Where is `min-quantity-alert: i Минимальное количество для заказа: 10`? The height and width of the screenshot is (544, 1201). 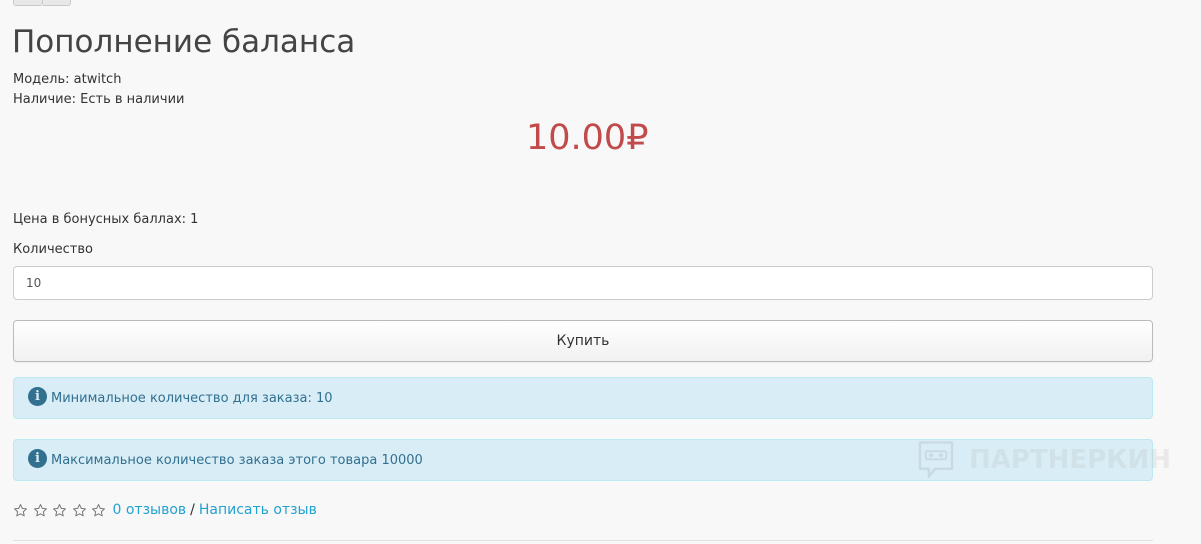
min-quantity-alert: i Минимальное количество для заказа: 10 is located at coordinates (583, 398).